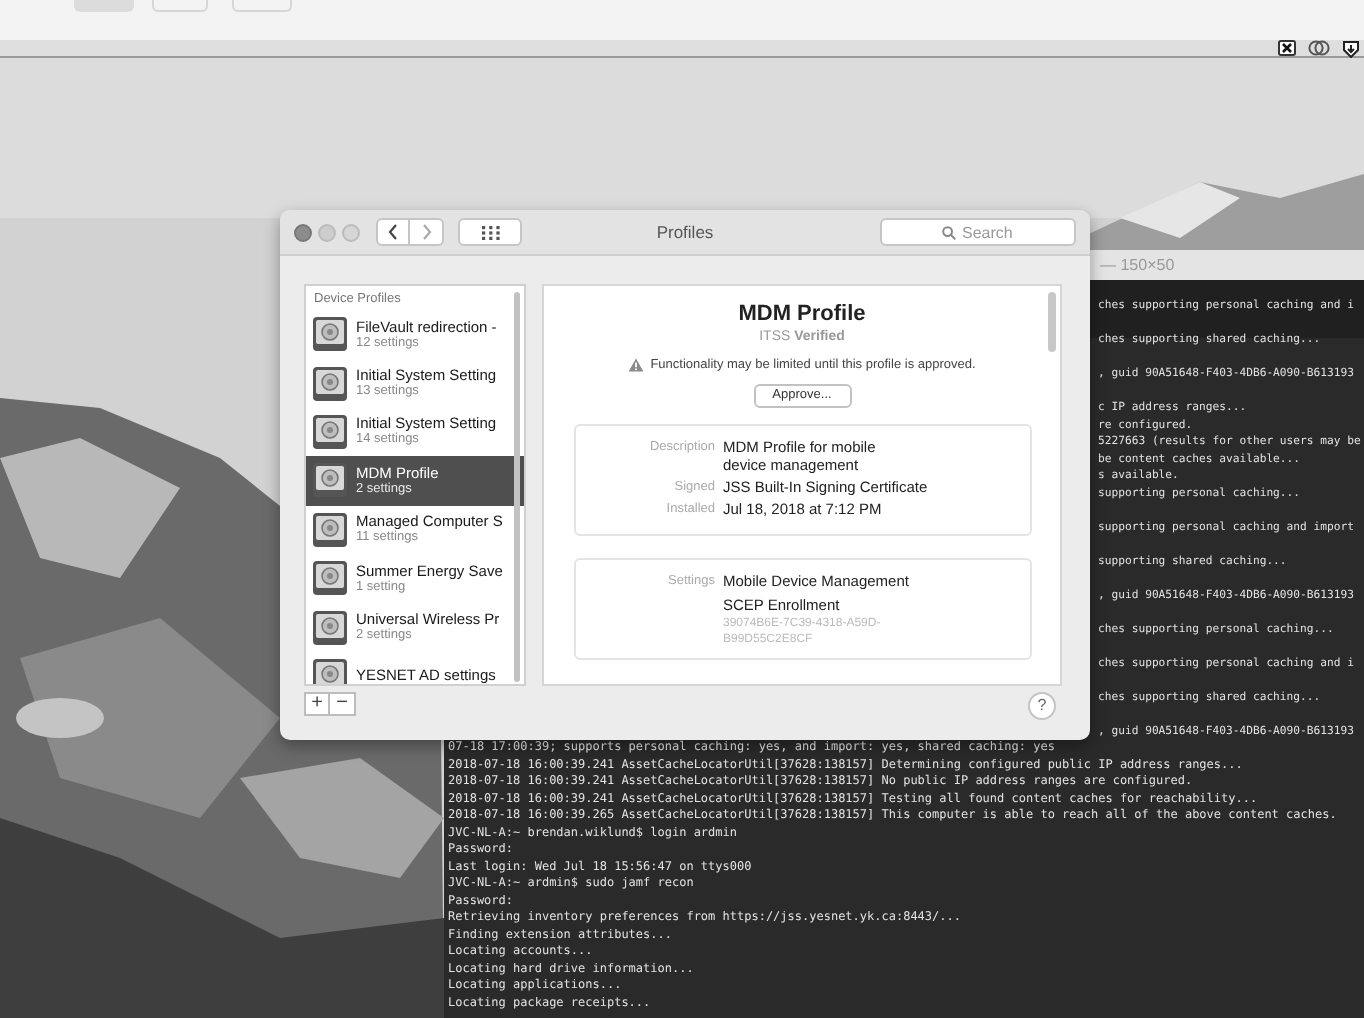  Describe the element at coordinates (1287, 48) in the screenshot. I see `close-icon` at that location.